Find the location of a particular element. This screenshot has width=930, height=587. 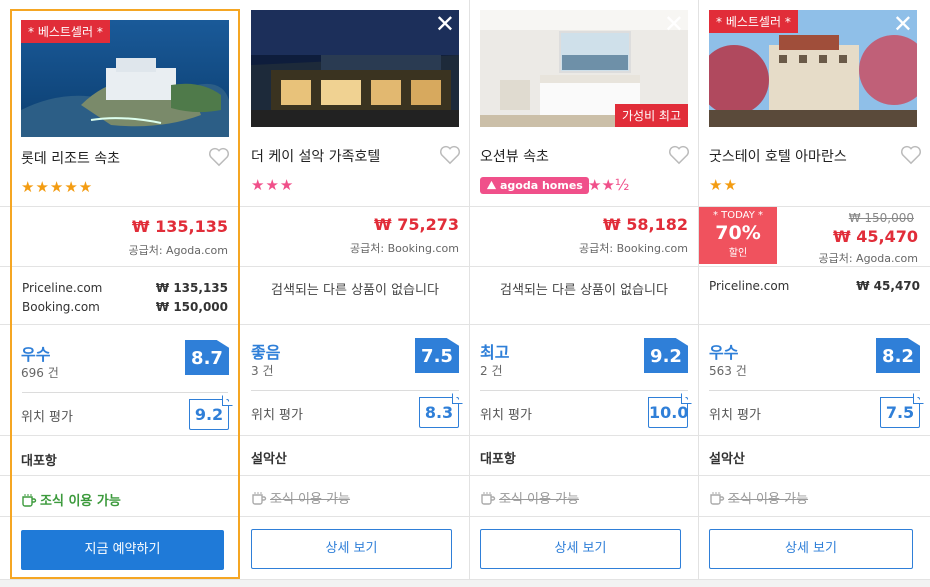

agoda-homes-badge: agoda homes is located at coordinates (534, 185).